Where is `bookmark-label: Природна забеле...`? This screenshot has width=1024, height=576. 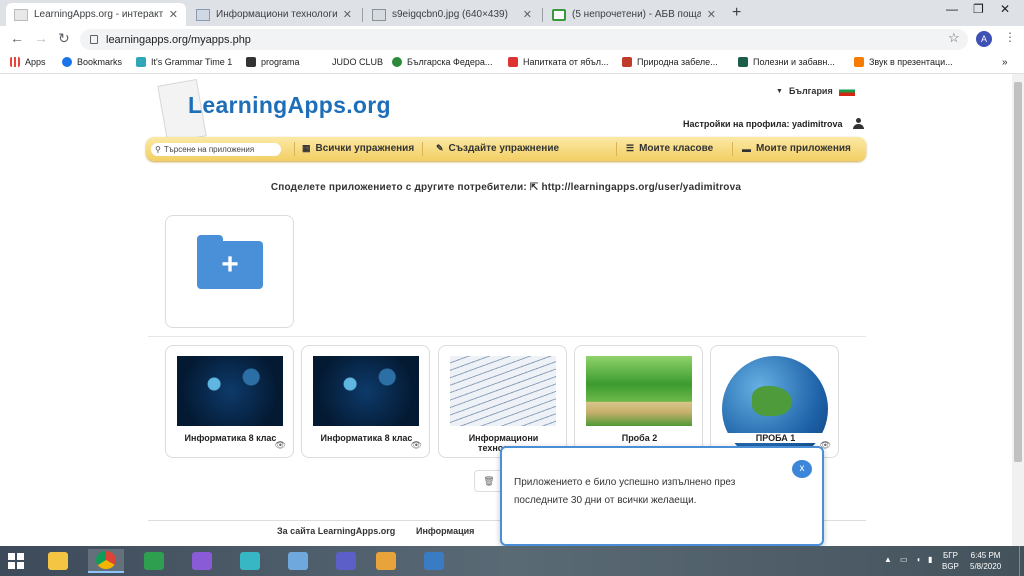 bookmark-label: Природна забеле... is located at coordinates (677, 62).